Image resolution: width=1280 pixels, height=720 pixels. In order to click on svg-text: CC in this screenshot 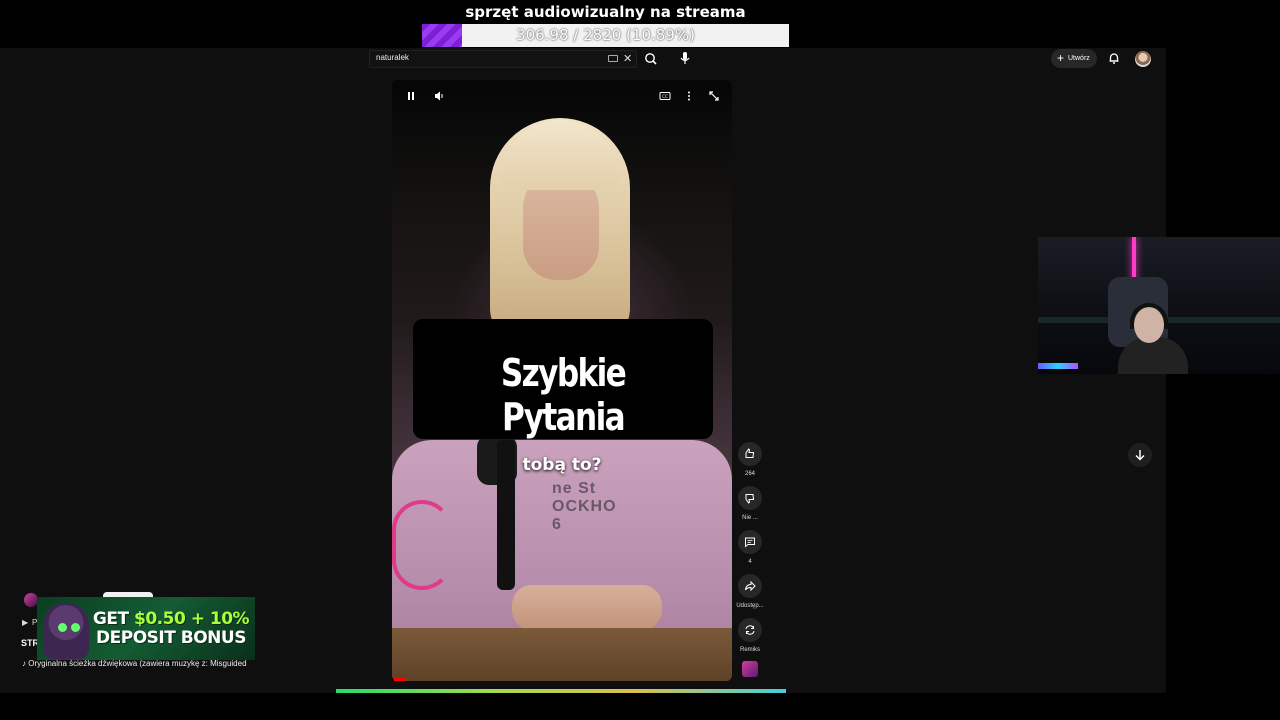, I will do `click(665, 96)`.